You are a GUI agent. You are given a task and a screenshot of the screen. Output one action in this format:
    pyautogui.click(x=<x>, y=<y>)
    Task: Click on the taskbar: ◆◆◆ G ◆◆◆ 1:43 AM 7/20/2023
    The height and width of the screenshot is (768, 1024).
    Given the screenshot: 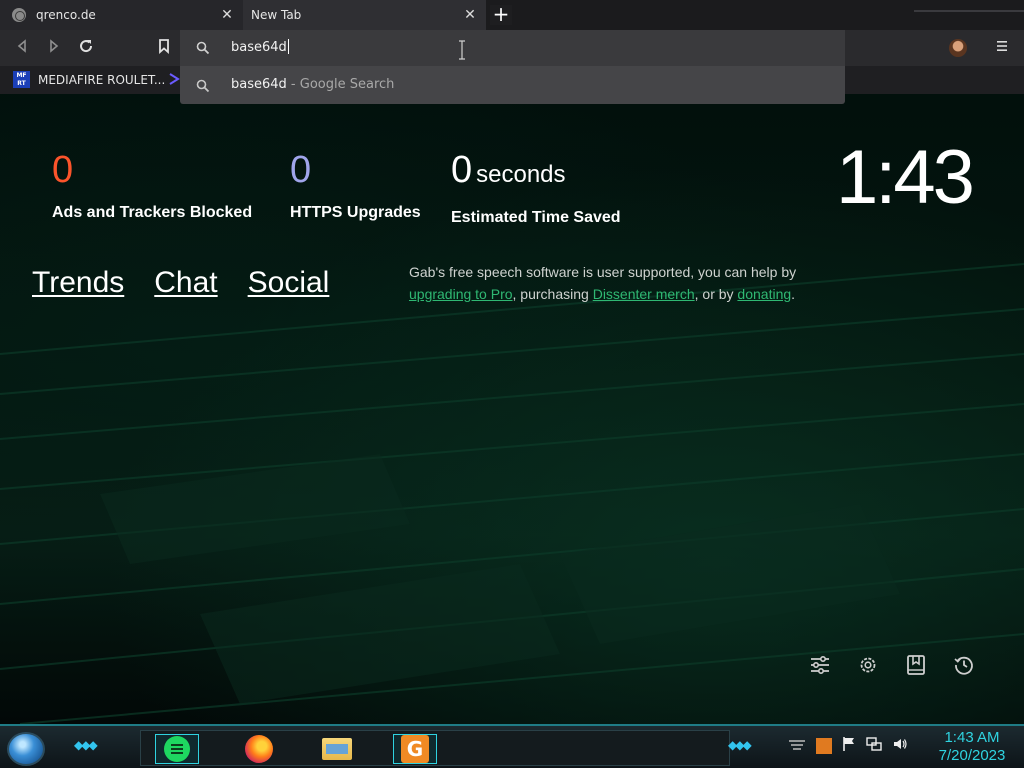 What is the action you would take?
    pyautogui.click(x=512, y=746)
    